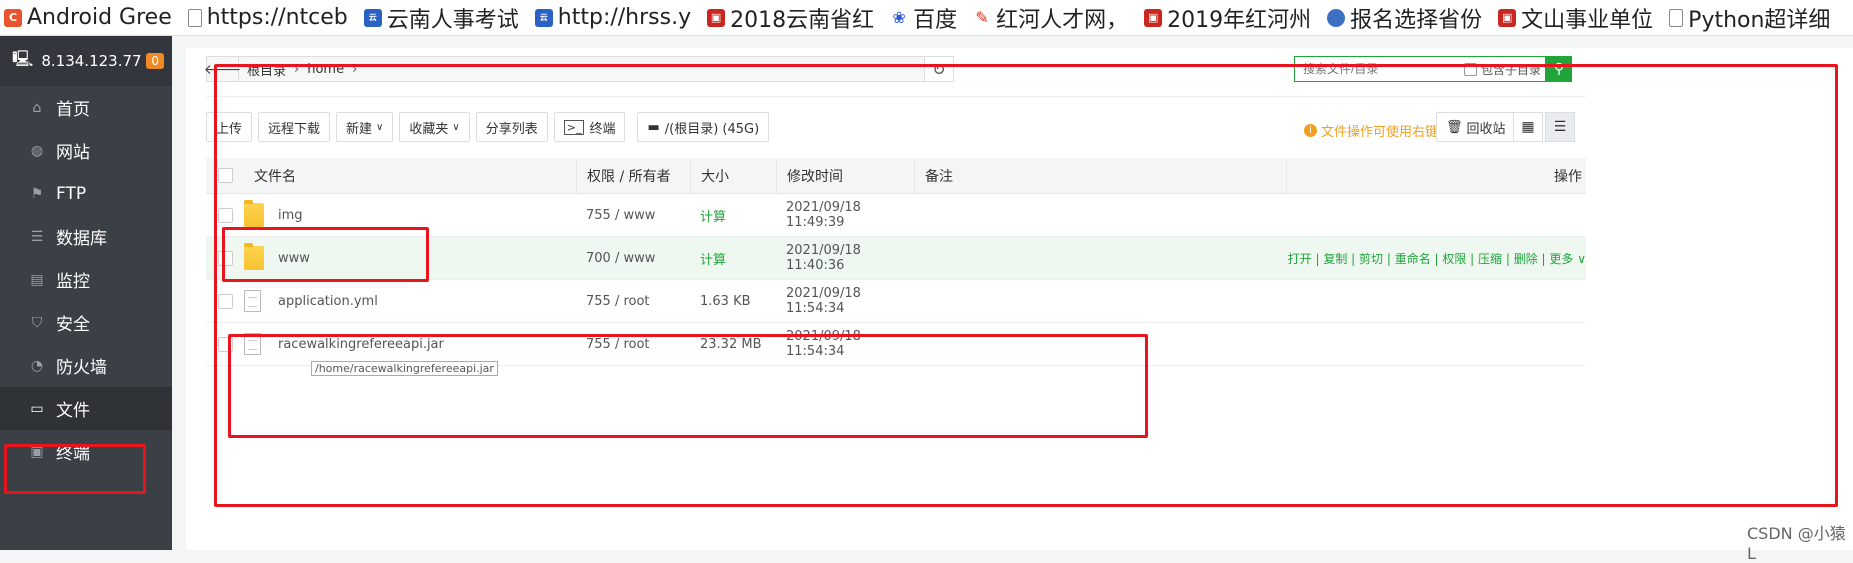  Describe the element at coordinates (365, 127) in the screenshot. I see `new-dropdown: 新建 ∨` at that location.